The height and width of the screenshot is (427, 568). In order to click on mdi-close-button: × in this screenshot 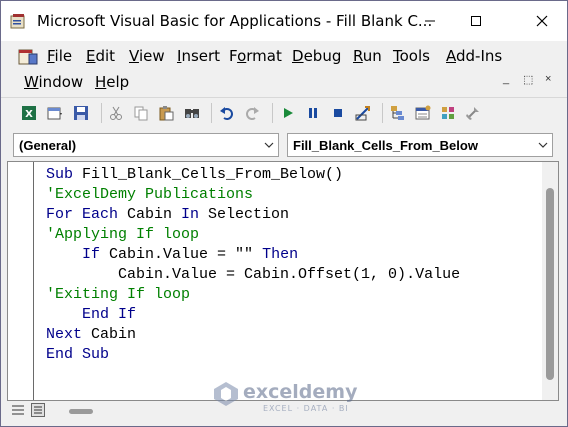, I will do `click(548, 79)`.